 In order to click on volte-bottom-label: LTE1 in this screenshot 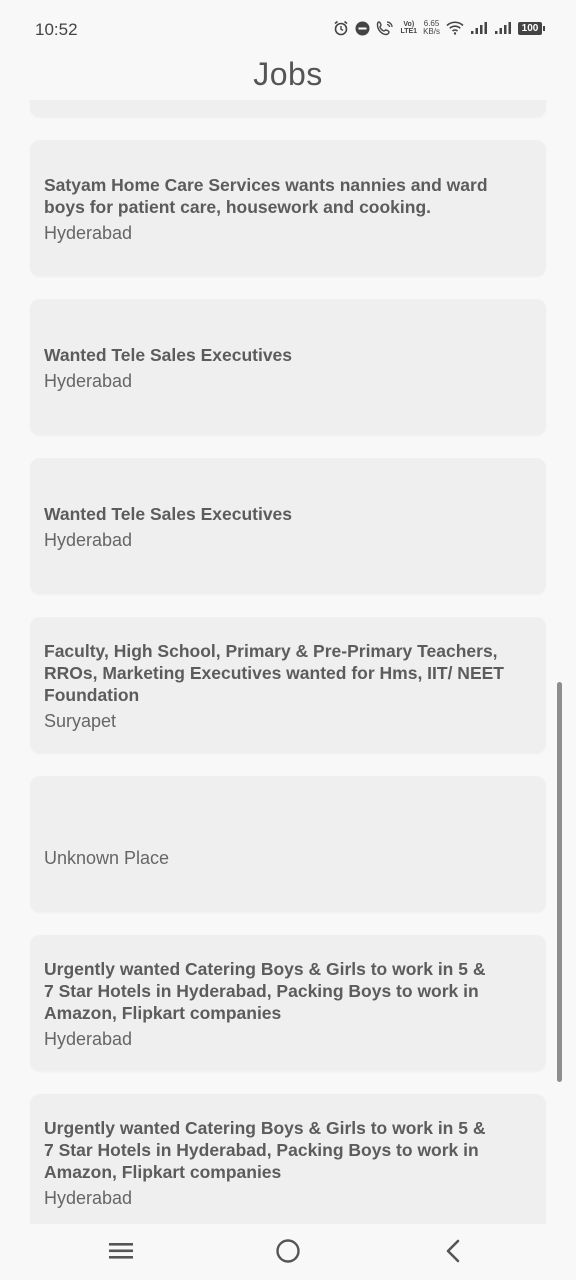, I will do `click(409, 31)`.